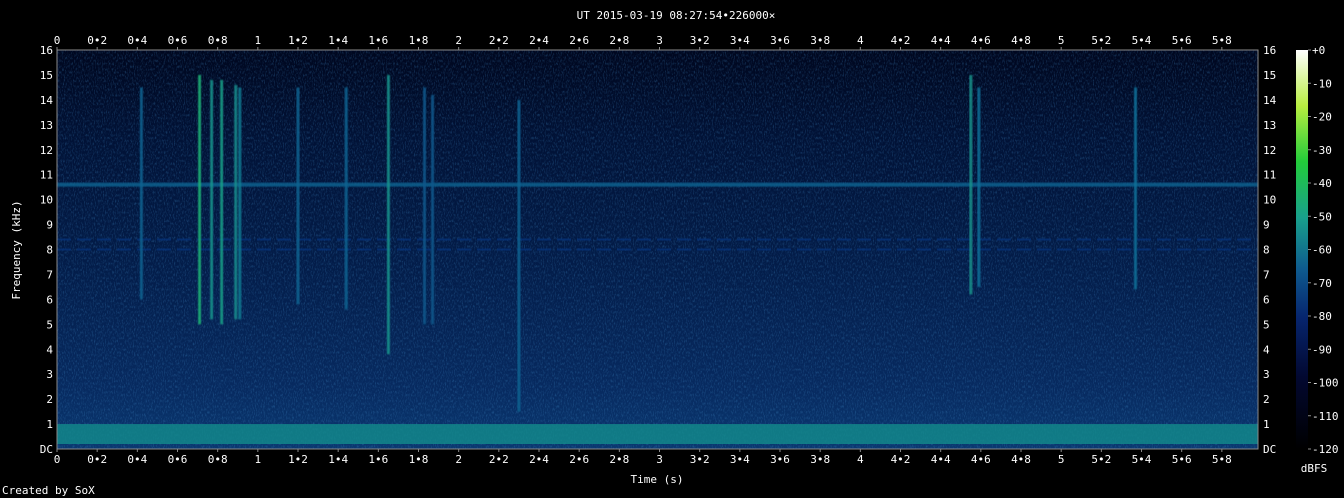 This screenshot has width=1344, height=498. What do you see at coordinates (1266, 225) in the screenshot?
I see `y-tick-label-right: 9` at bounding box center [1266, 225].